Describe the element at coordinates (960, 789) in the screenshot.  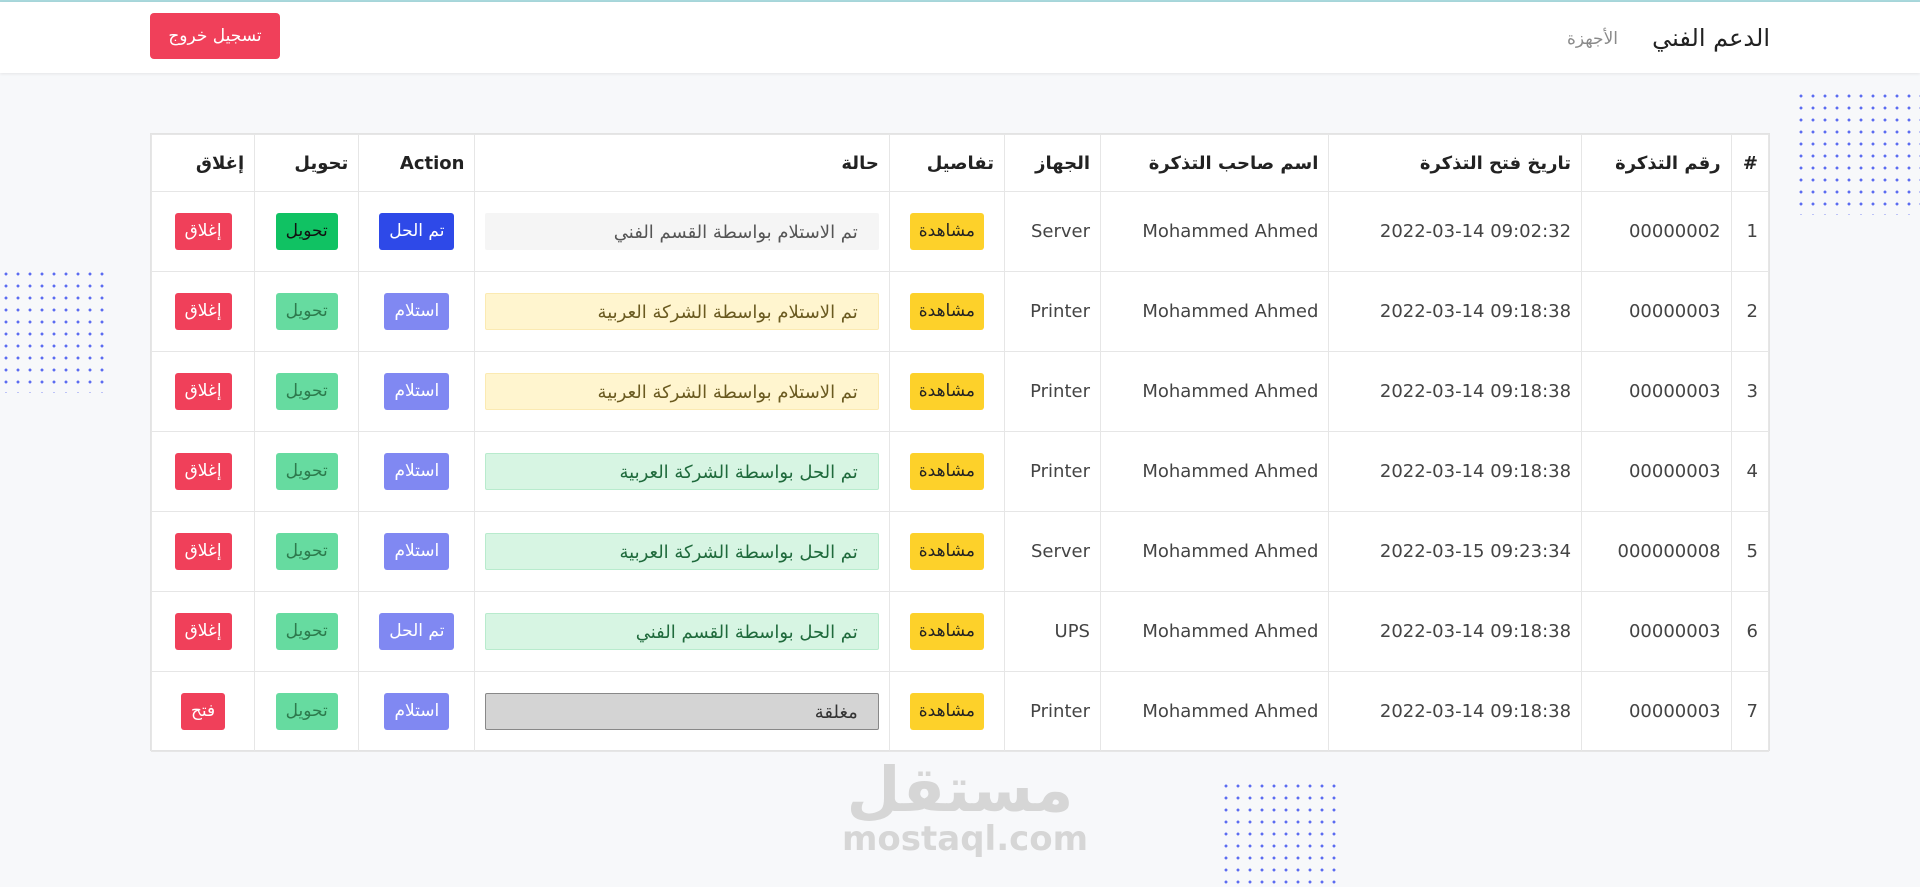
I see `watermark-arabic: مستقل` at that location.